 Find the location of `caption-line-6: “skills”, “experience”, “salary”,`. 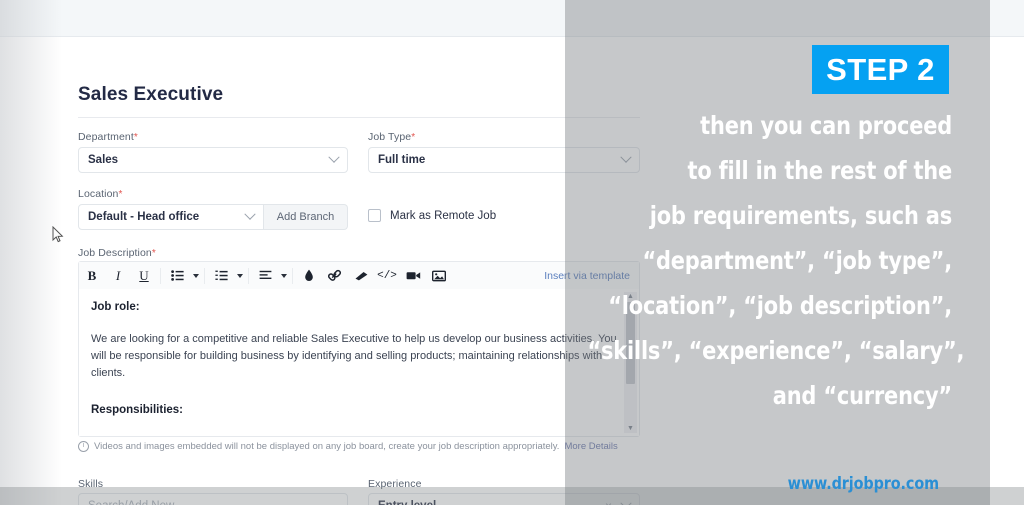

caption-line-6: “skills”, “experience”, “salary”, is located at coordinates (776, 350).